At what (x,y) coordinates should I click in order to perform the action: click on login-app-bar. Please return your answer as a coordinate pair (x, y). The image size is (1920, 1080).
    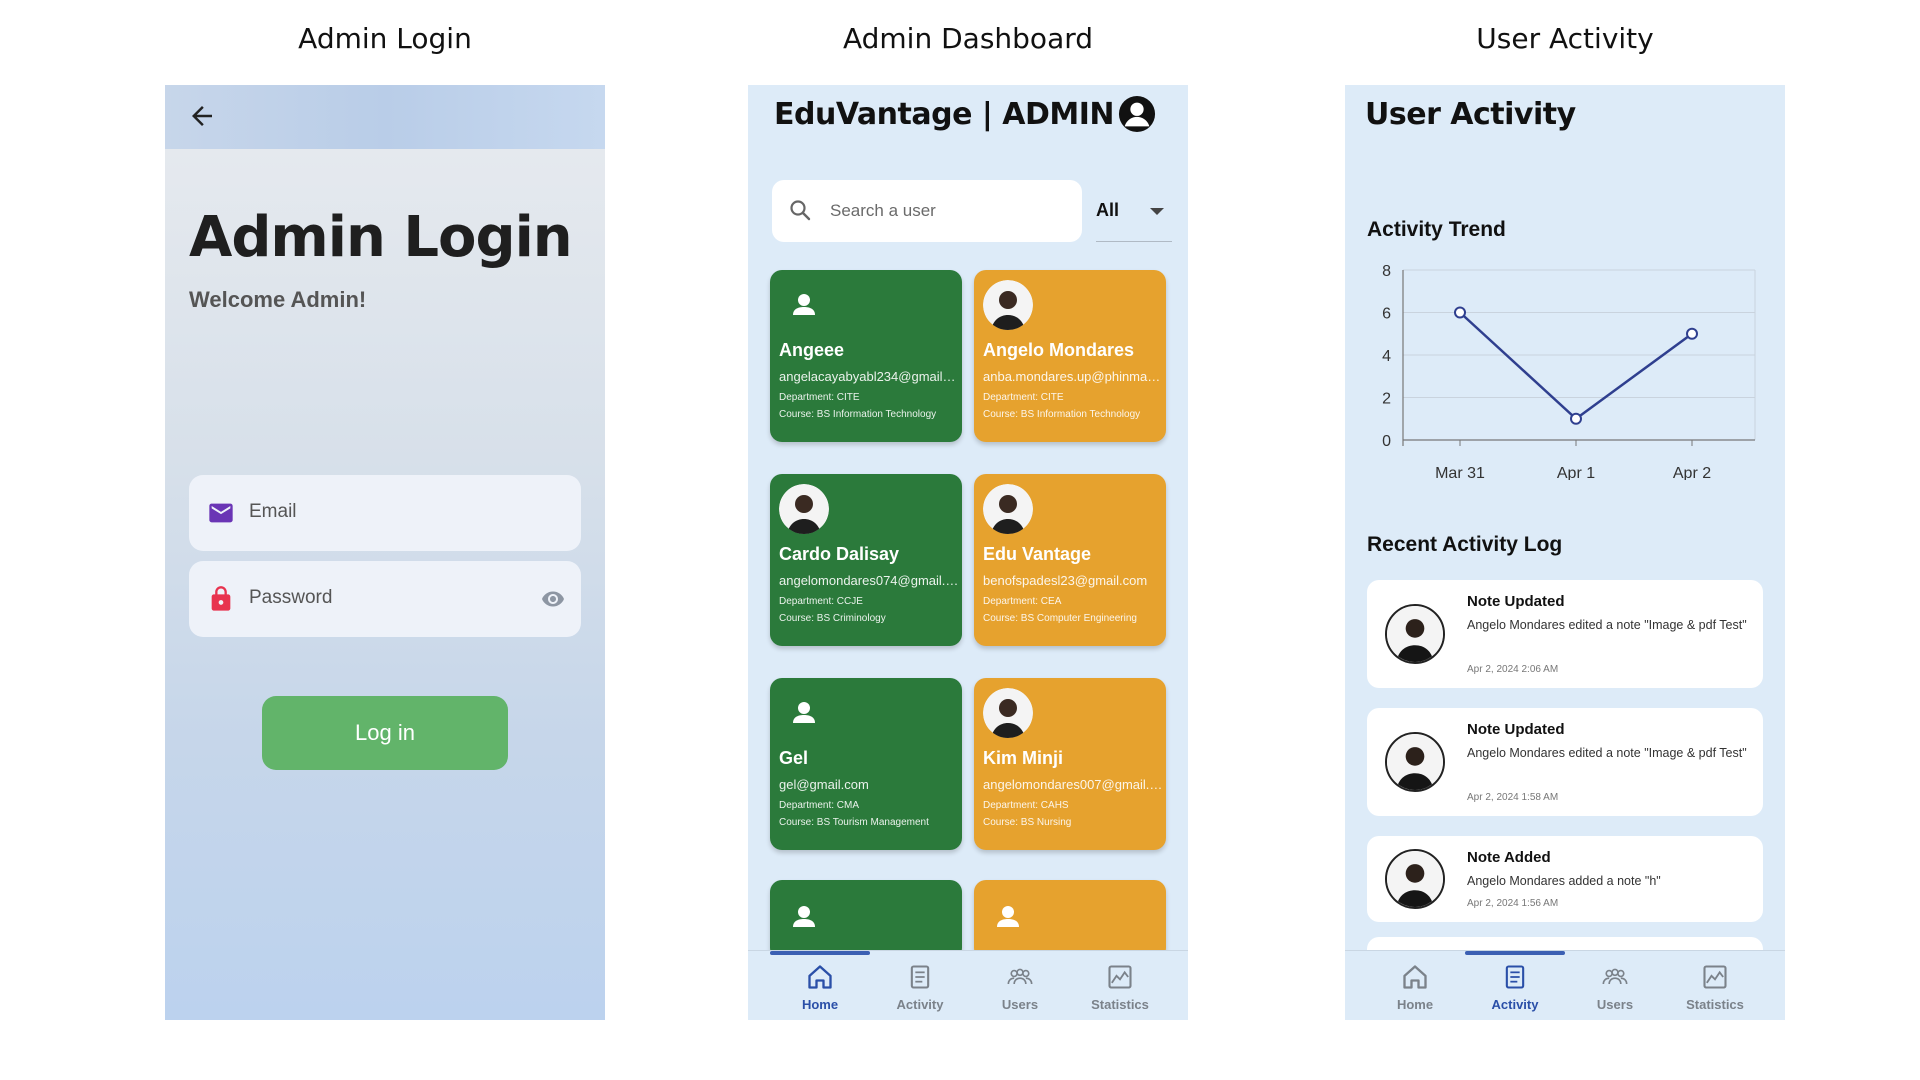
    Looking at the image, I should click on (385, 117).